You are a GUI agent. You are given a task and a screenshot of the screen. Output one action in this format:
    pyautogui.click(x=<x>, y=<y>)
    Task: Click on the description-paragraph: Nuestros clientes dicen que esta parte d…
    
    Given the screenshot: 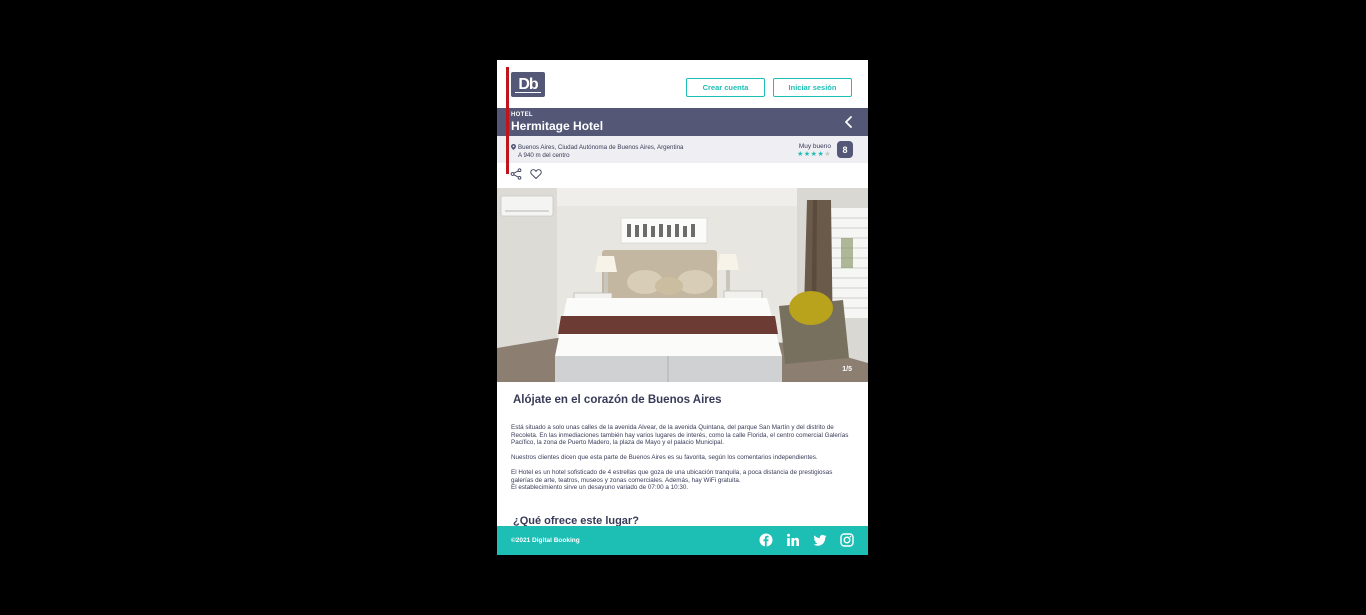 What is the action you would take?
    pyautogui.click(x=664, y=457)
    